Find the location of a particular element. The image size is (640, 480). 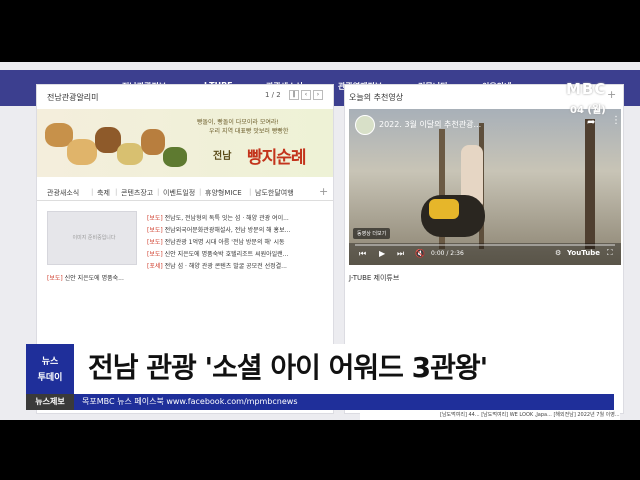

badge-line: 투데이 is located at coordinates (50, 378).